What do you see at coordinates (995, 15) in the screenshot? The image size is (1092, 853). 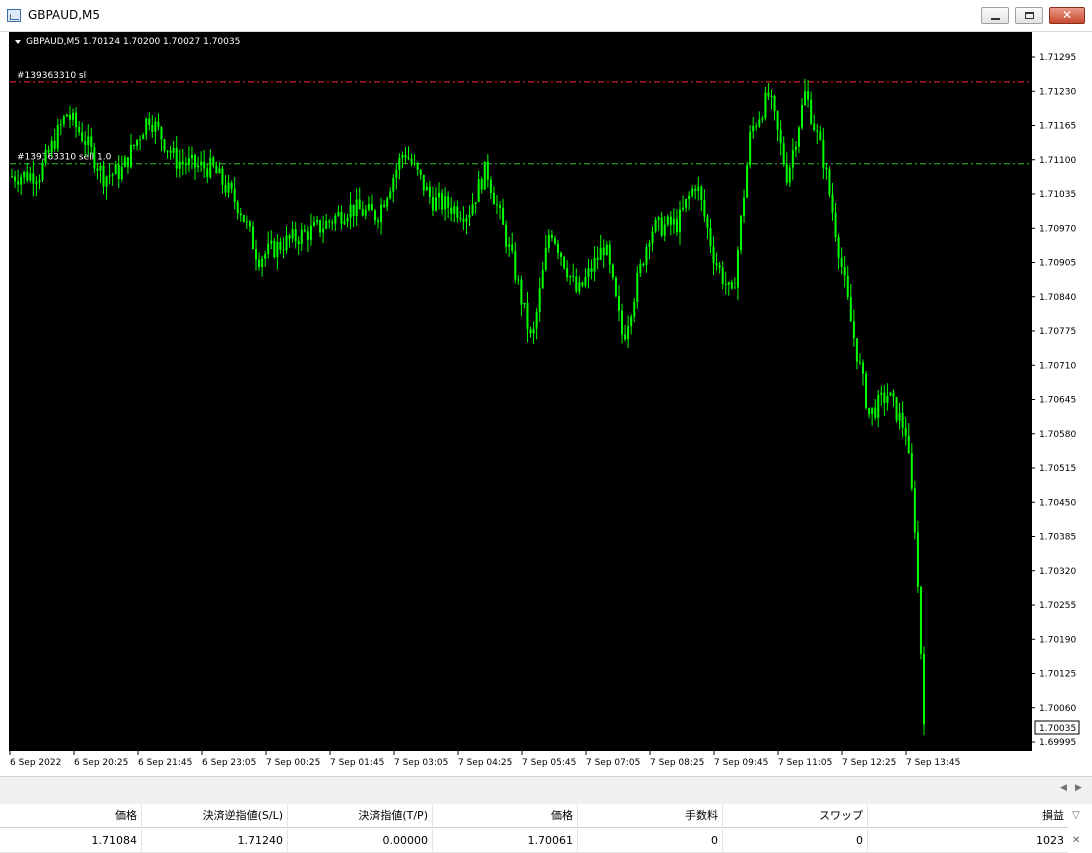 I see `minimize-button` at bounding box center [995, 15].